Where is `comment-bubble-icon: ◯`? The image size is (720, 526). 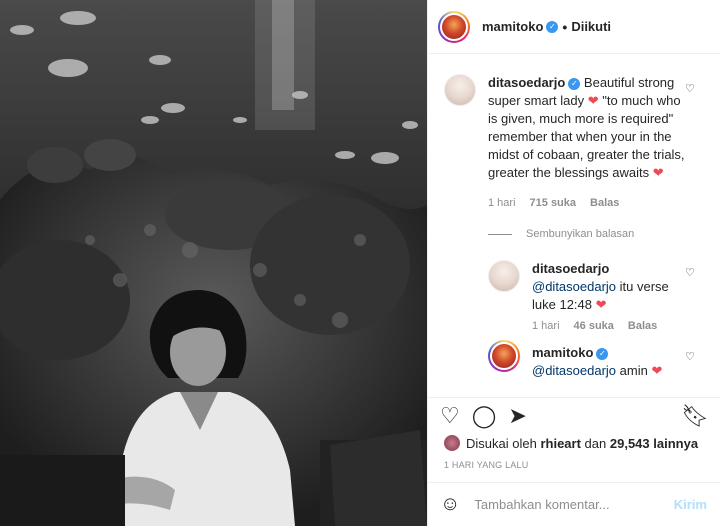 comment-bubble-icon: ◯ is located at coordinates (484, 416).